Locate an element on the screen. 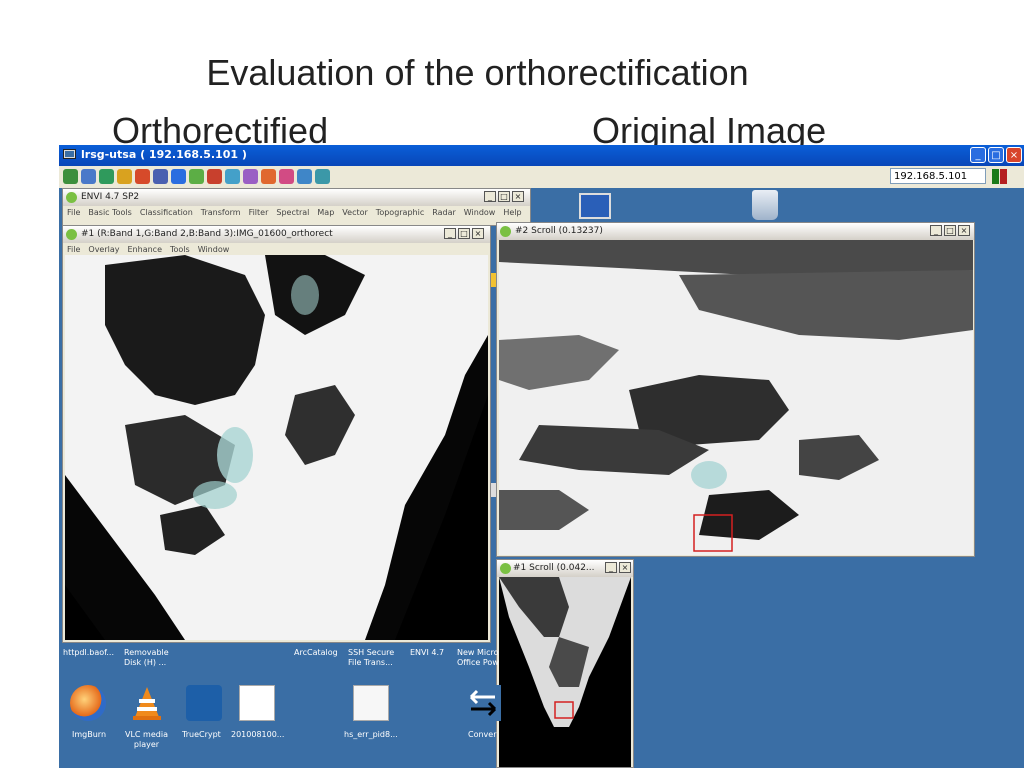 The image size is (1024, 768). recycle-bin-icon is located at coordinates (765, 205).